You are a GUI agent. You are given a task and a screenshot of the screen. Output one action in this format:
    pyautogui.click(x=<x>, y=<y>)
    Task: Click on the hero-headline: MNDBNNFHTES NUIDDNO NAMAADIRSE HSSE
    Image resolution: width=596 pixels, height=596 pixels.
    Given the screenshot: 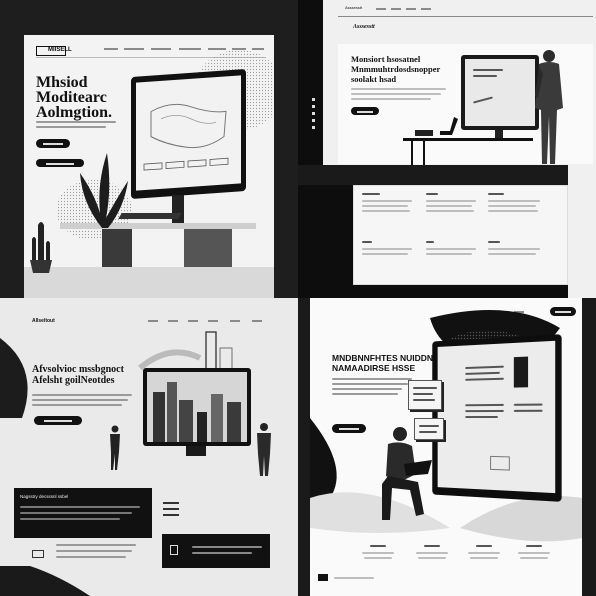 What is the action you would take?
    pyautogui.click(x=386, y=363)
    